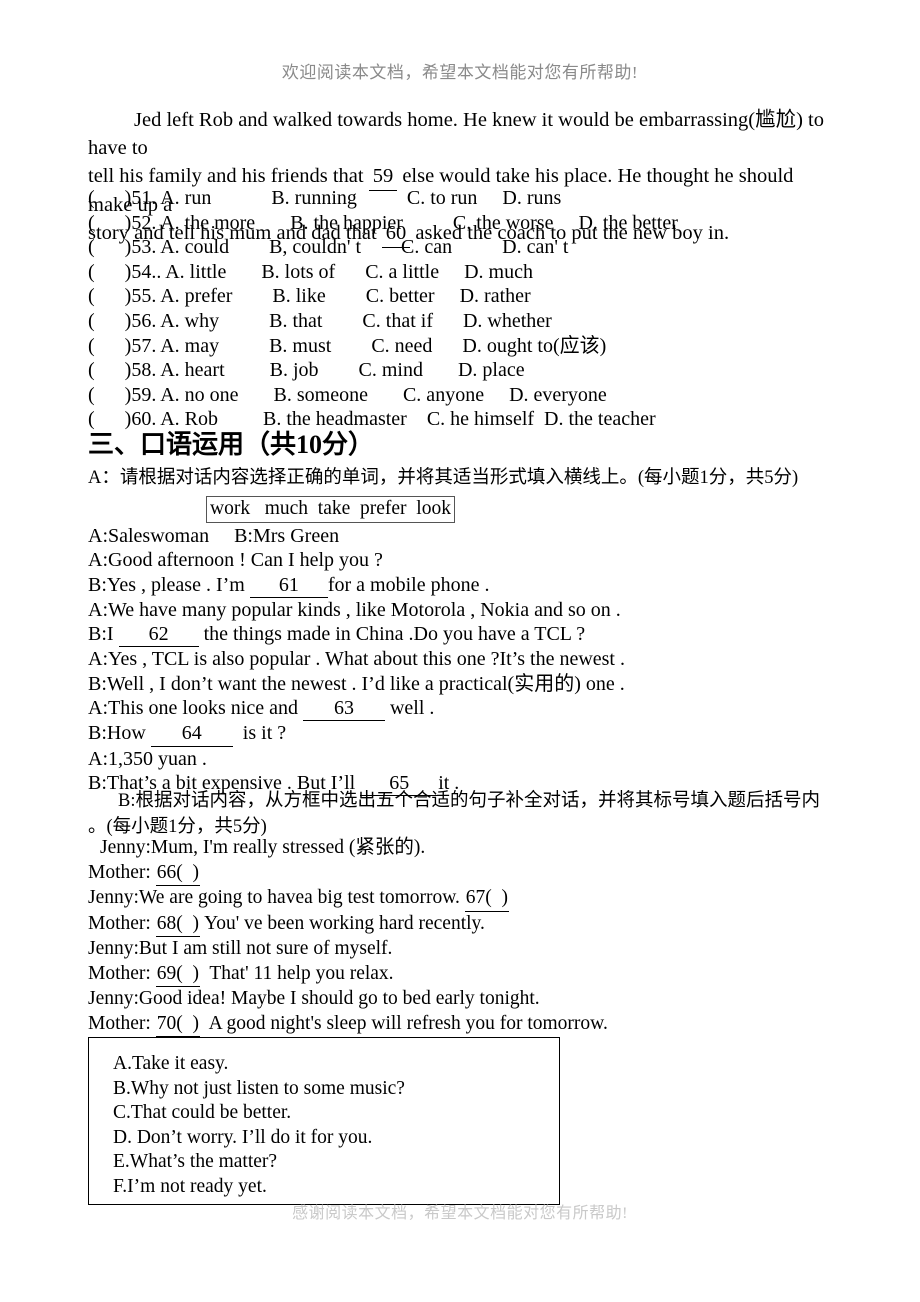 This screenshot has height=1302, width=920. I want to click on speaker-jenny-1: Jenny:, so click(125, 847).